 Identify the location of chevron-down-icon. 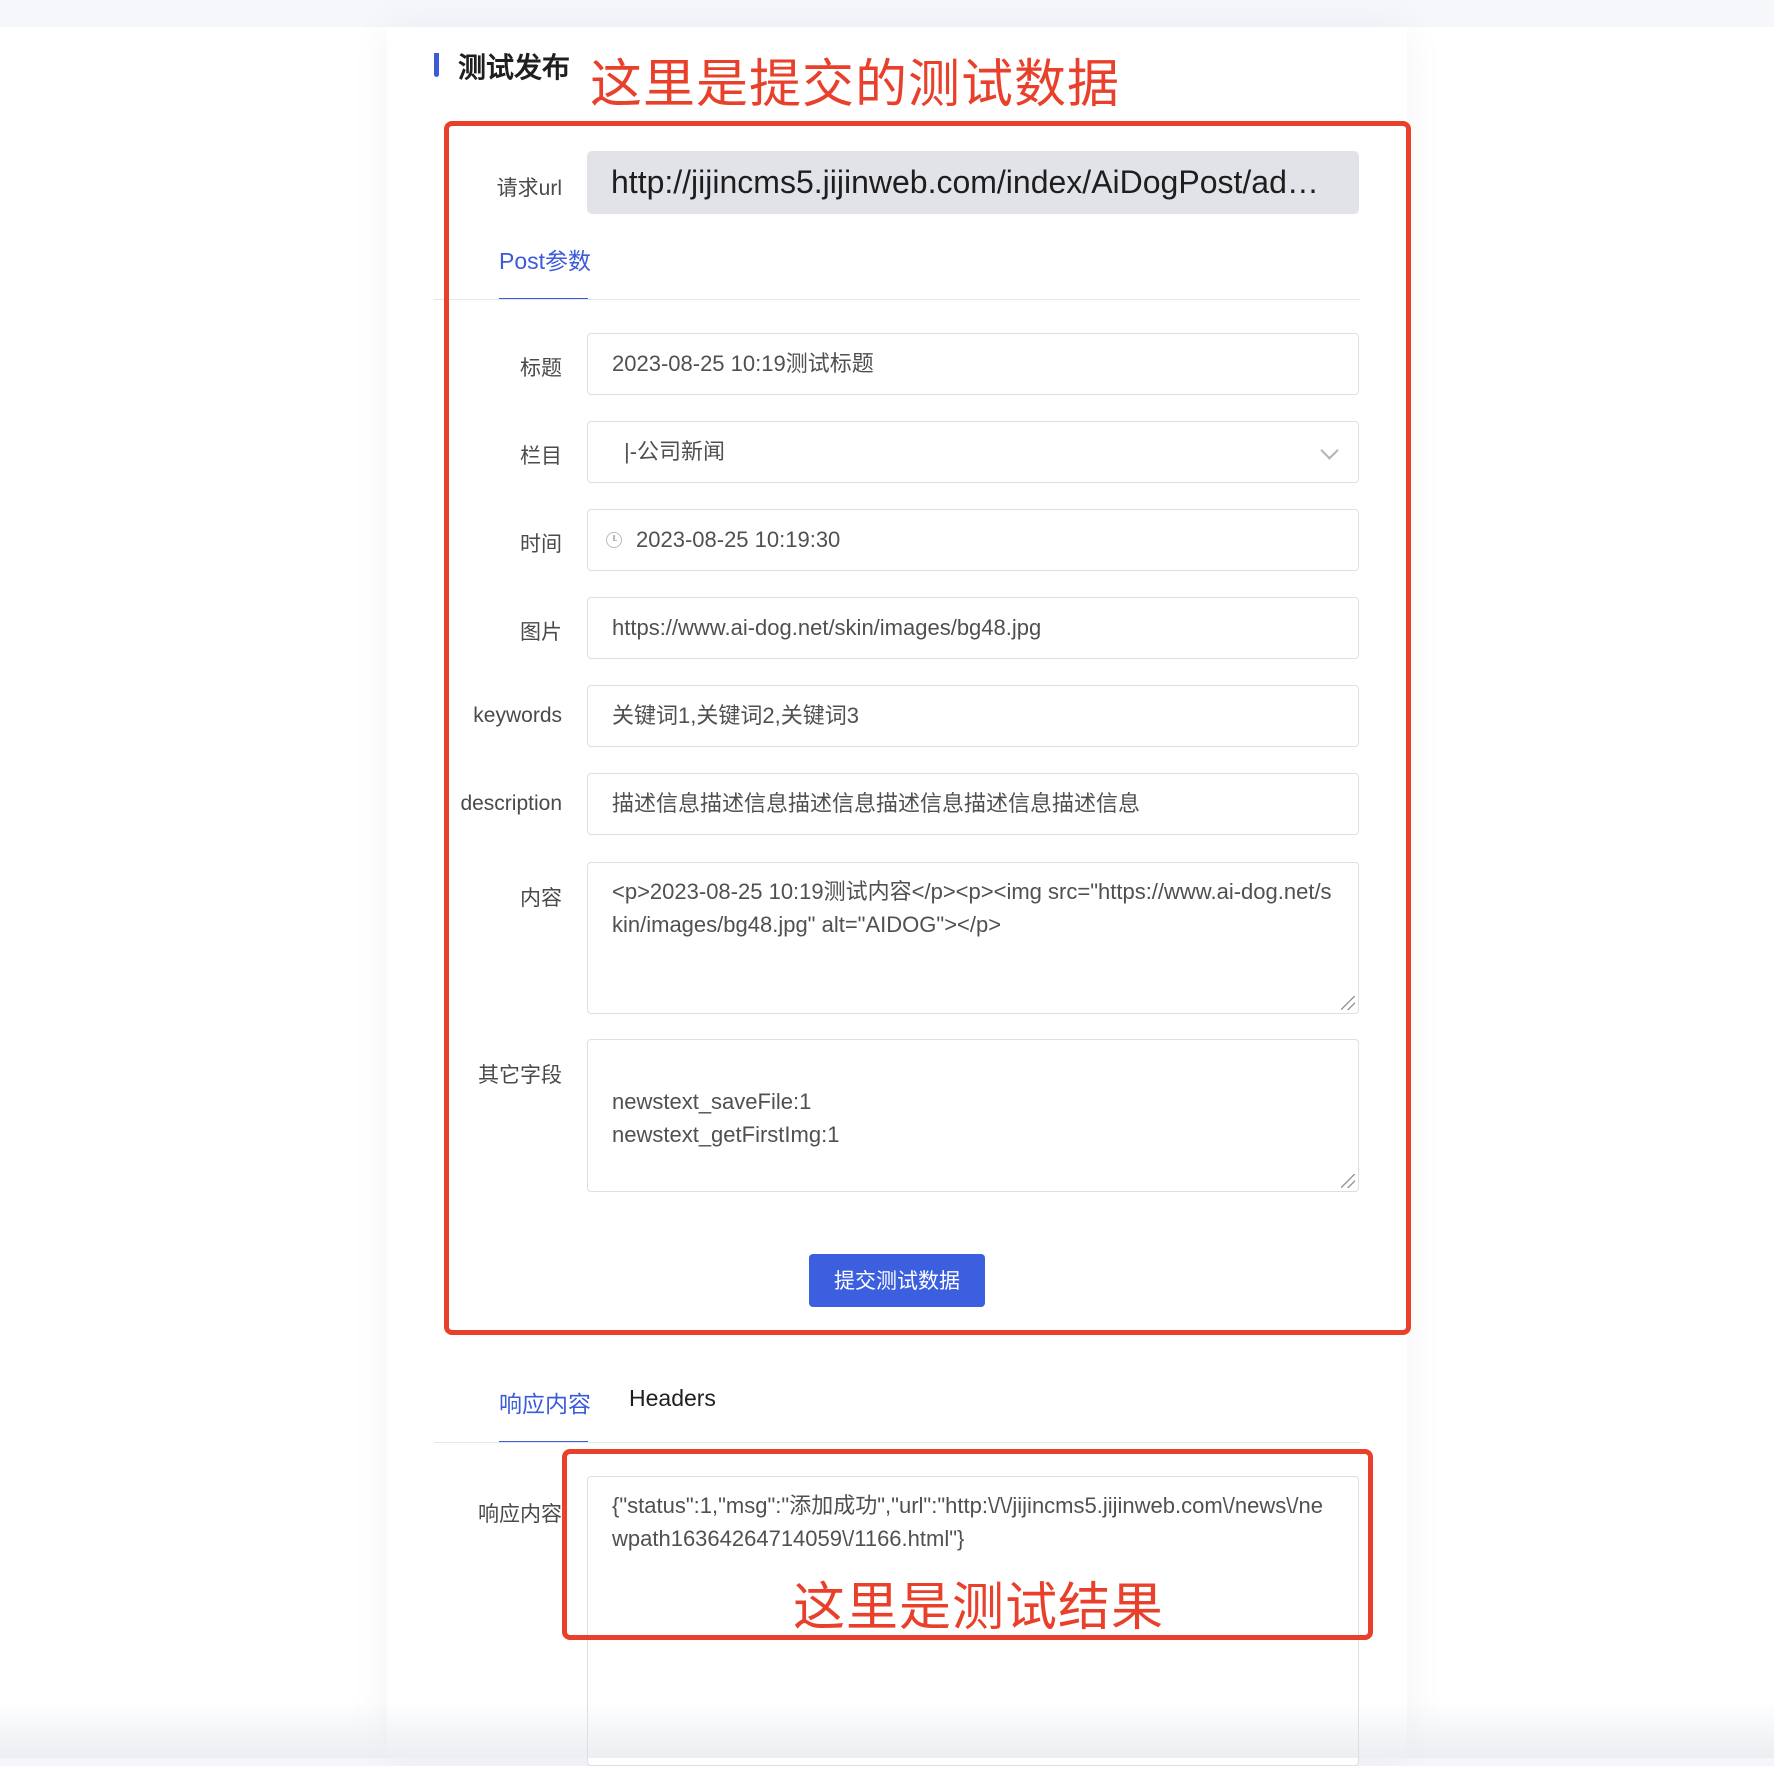
(1329, 450).